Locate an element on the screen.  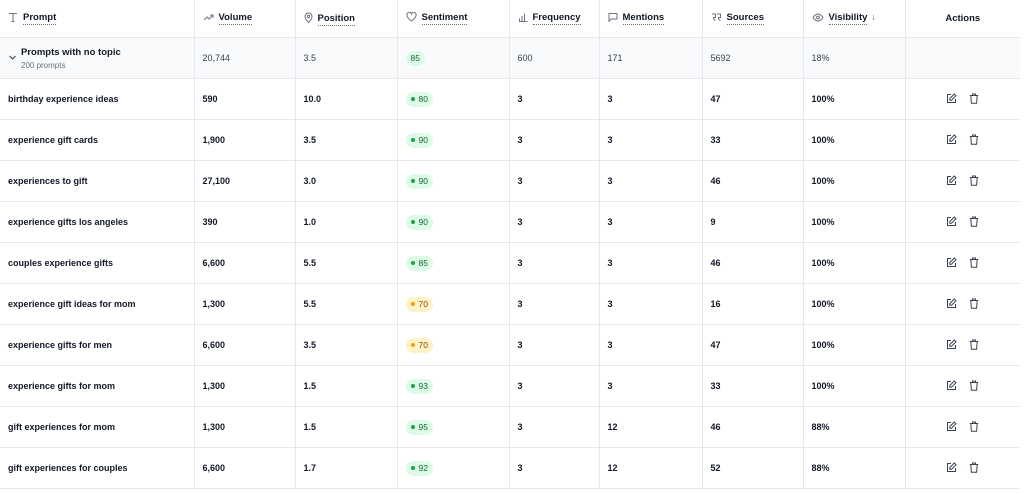
header-mentions: Mentions is located at coordinates (651, 19).